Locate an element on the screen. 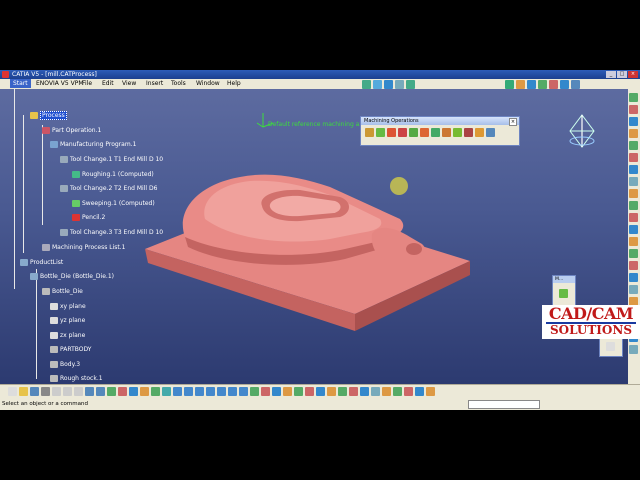  contour-op-icon is located at coordinates (402, 132).